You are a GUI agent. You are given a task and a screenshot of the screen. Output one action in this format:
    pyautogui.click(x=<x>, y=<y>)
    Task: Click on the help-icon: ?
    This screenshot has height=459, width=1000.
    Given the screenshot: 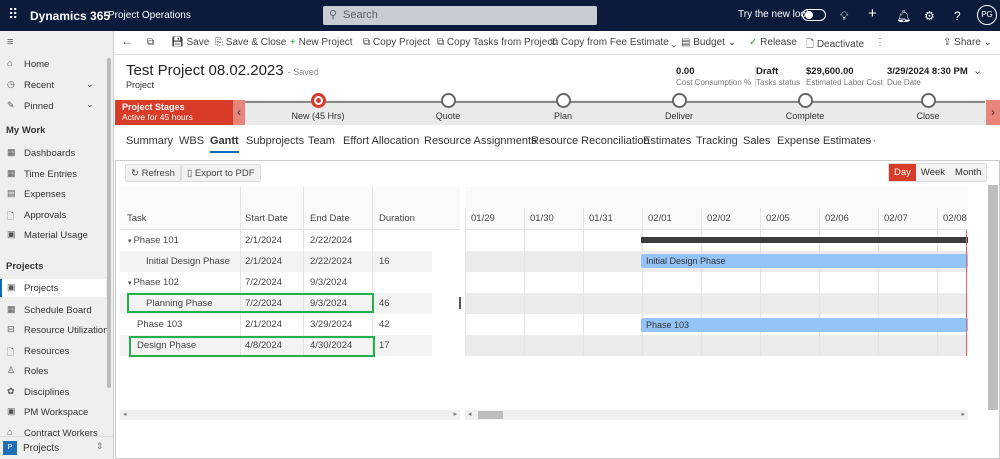 What is the action you would take?
    pyautogui.click(x=957, y=16)
    